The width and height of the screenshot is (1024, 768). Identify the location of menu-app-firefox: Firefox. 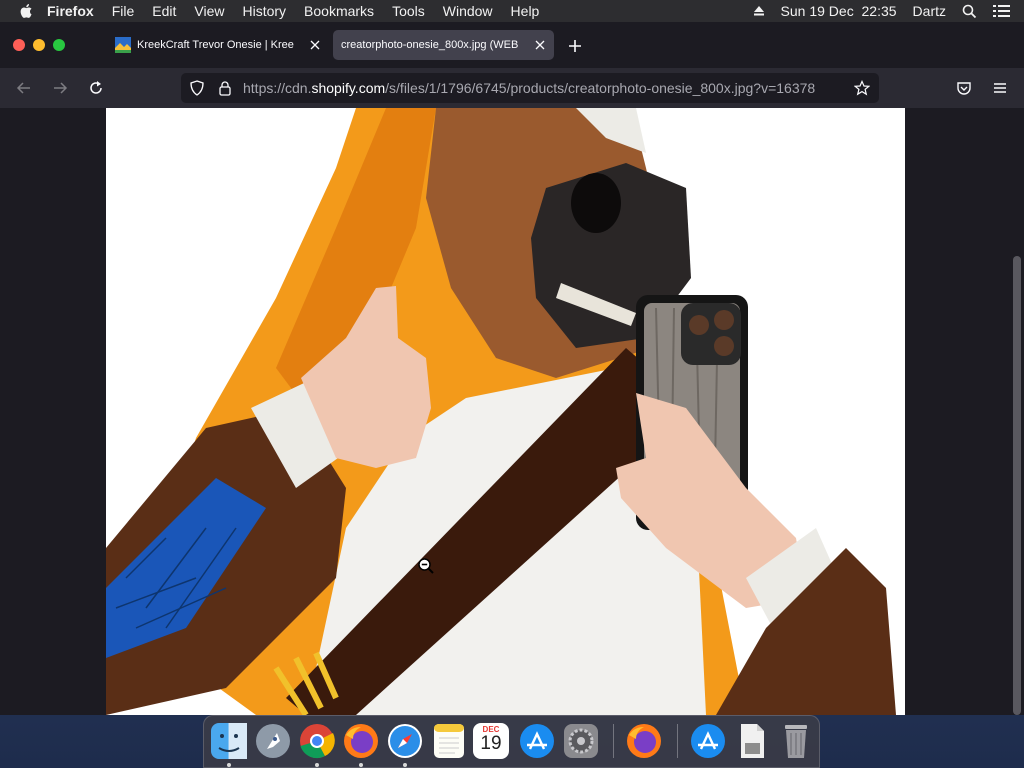
(70, 11).